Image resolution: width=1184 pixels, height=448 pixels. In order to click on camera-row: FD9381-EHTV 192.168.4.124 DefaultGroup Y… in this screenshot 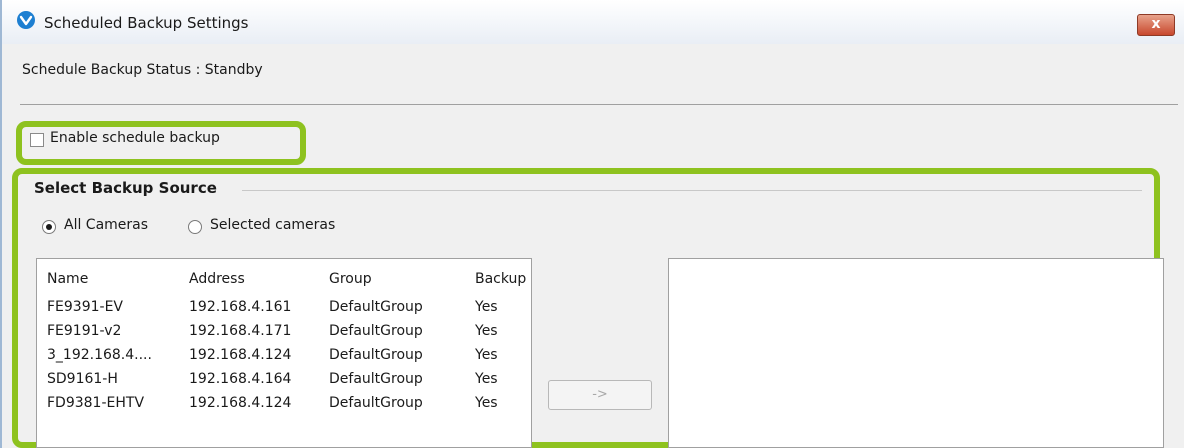, I will do `click(284, 407)`.